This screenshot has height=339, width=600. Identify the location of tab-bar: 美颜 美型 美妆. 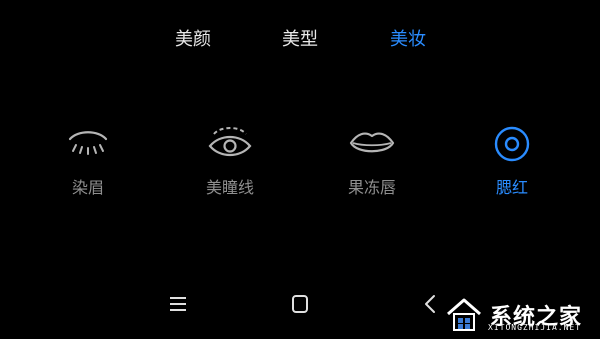
(300, 40).